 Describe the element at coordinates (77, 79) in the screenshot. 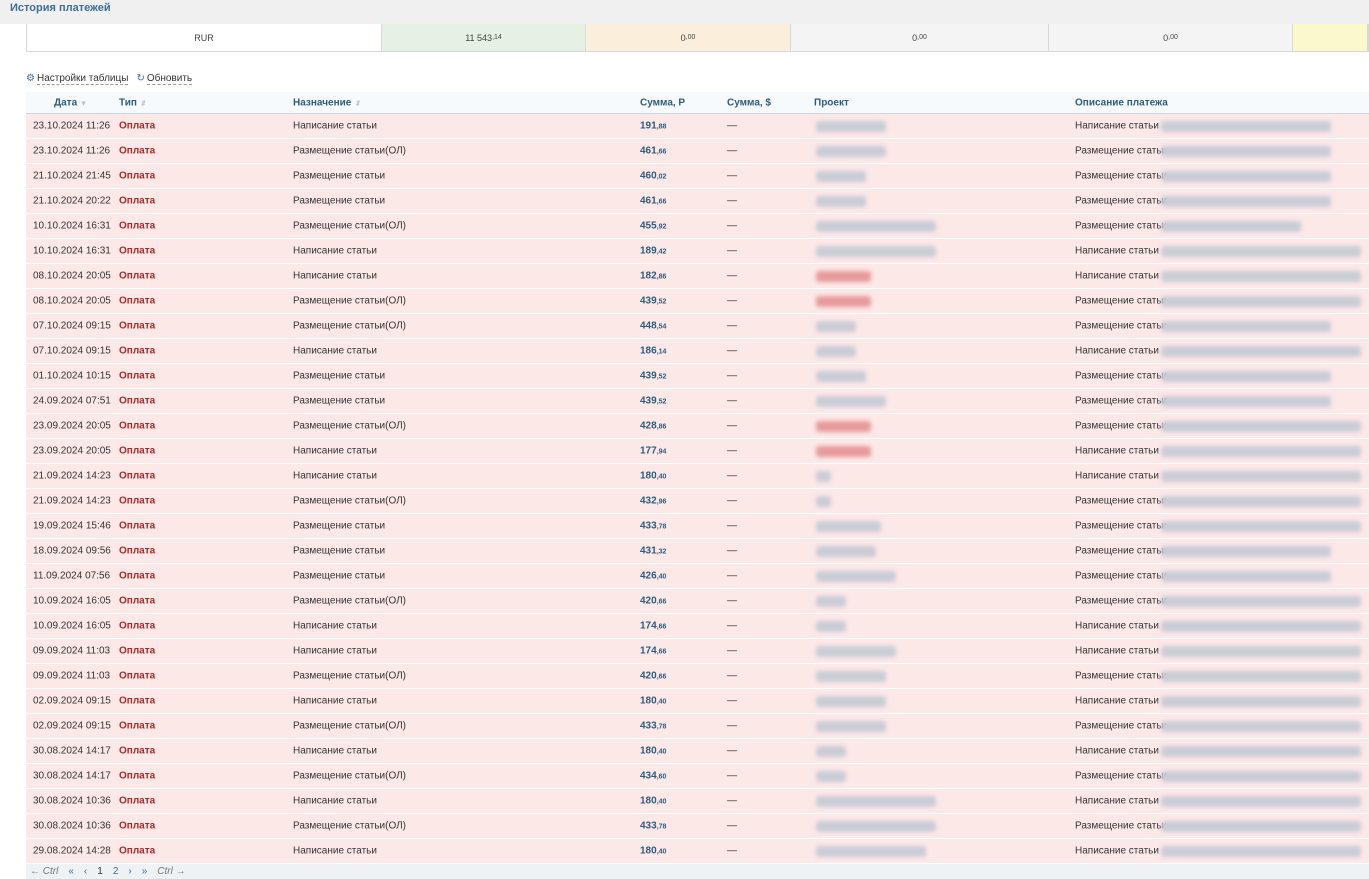

I see `table-settings-button: ⚙ Настройки таблицы` at that location.